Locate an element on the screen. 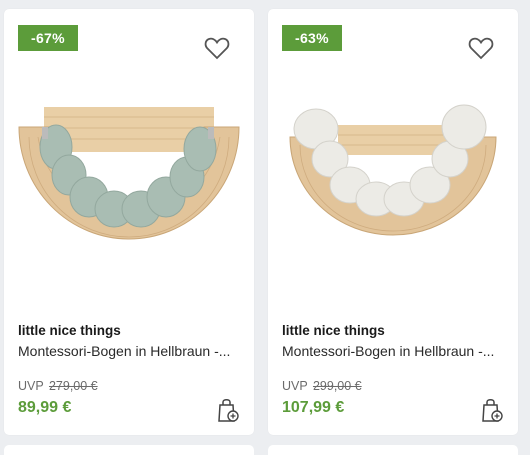 The width and height of the screenshot is (530, 455). uvp-price: UVP 279,00 € is located at coordinates (58, 386).